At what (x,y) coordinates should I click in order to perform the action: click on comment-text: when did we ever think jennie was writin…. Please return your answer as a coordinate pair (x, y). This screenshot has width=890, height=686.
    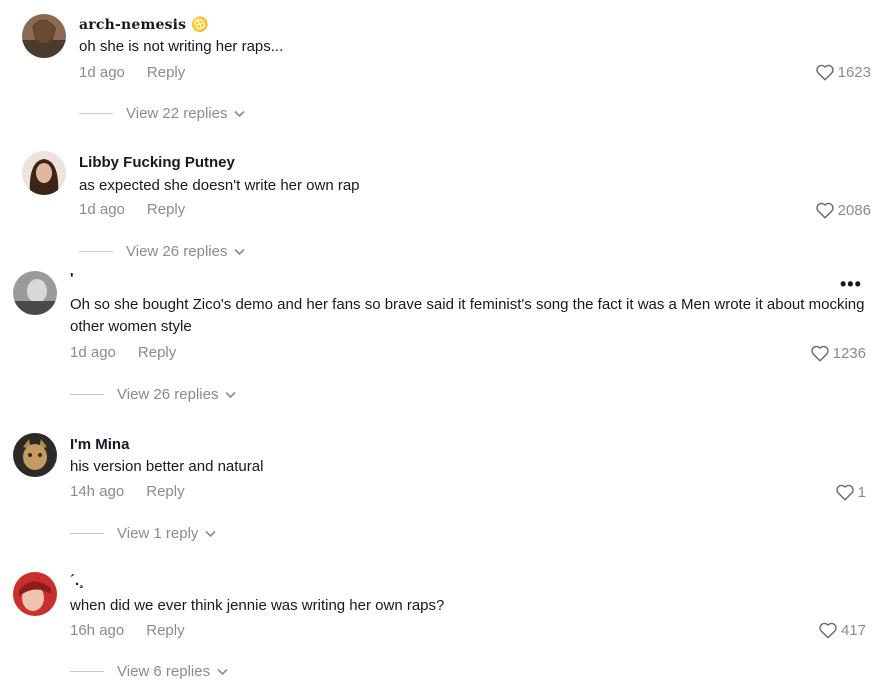
    Looking at the image, I should click on (257, 605).